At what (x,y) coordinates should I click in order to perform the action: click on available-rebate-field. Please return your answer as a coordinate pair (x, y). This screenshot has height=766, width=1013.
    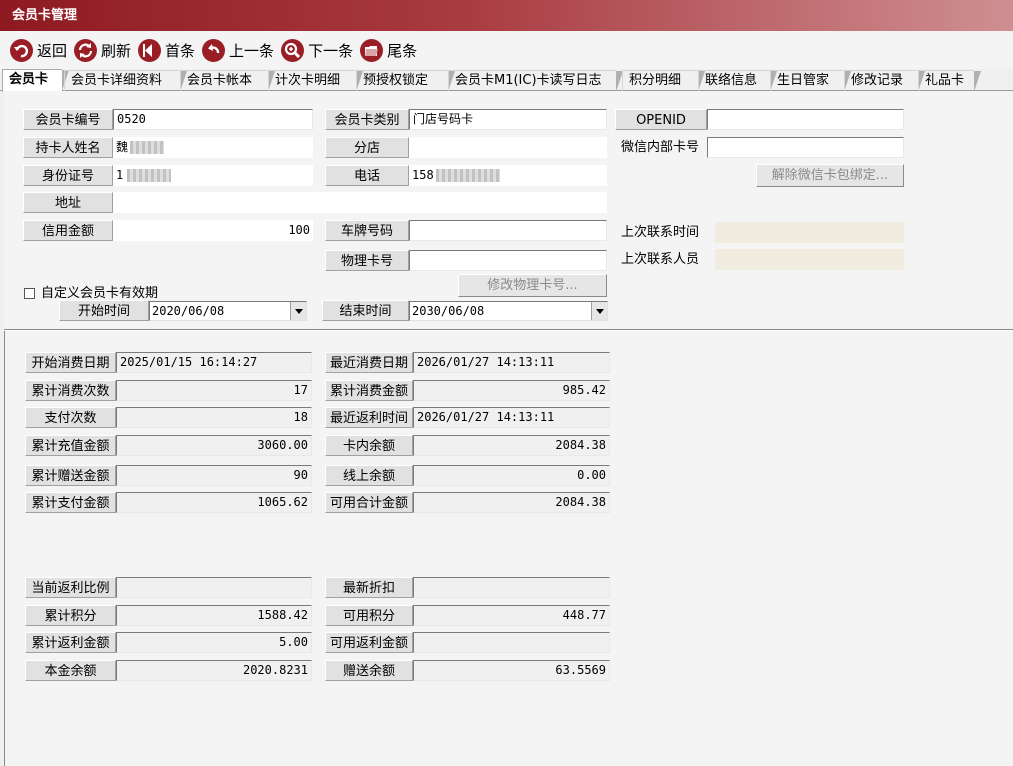
    Looking at the image, I should click on (511, 642).